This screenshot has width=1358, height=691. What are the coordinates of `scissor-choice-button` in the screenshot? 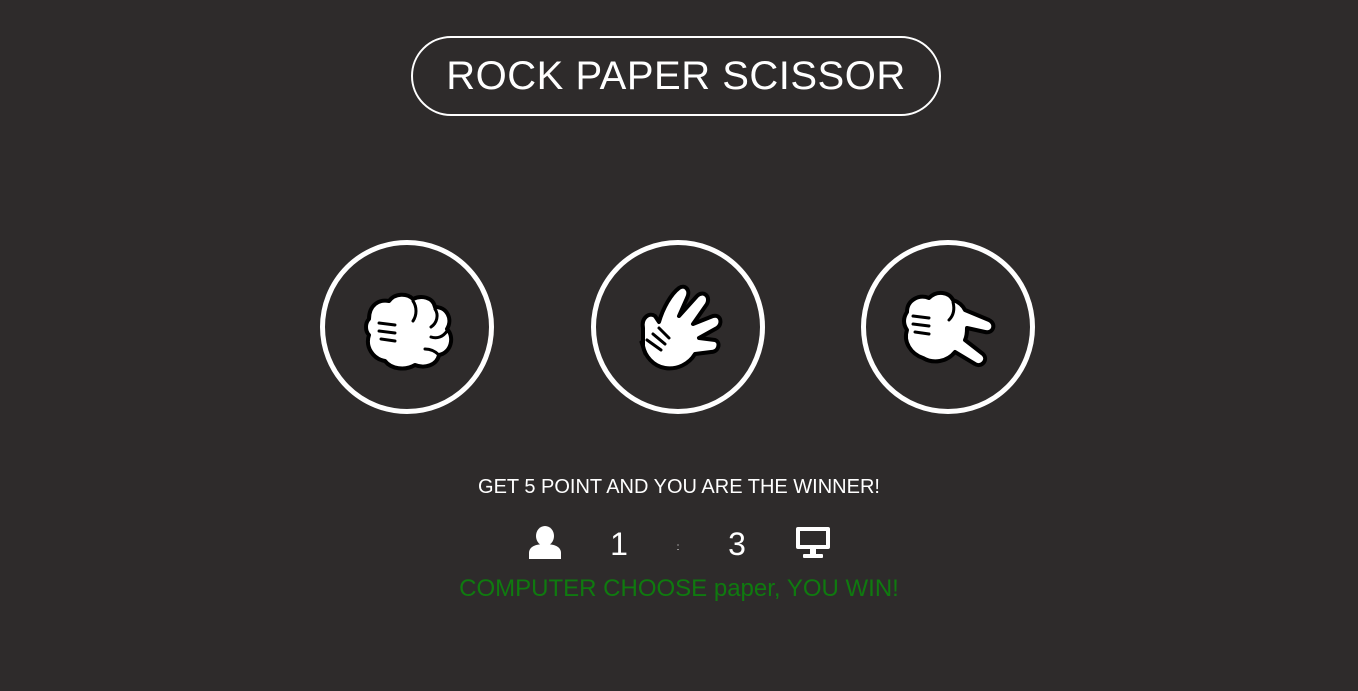 It's located at (948, 327).